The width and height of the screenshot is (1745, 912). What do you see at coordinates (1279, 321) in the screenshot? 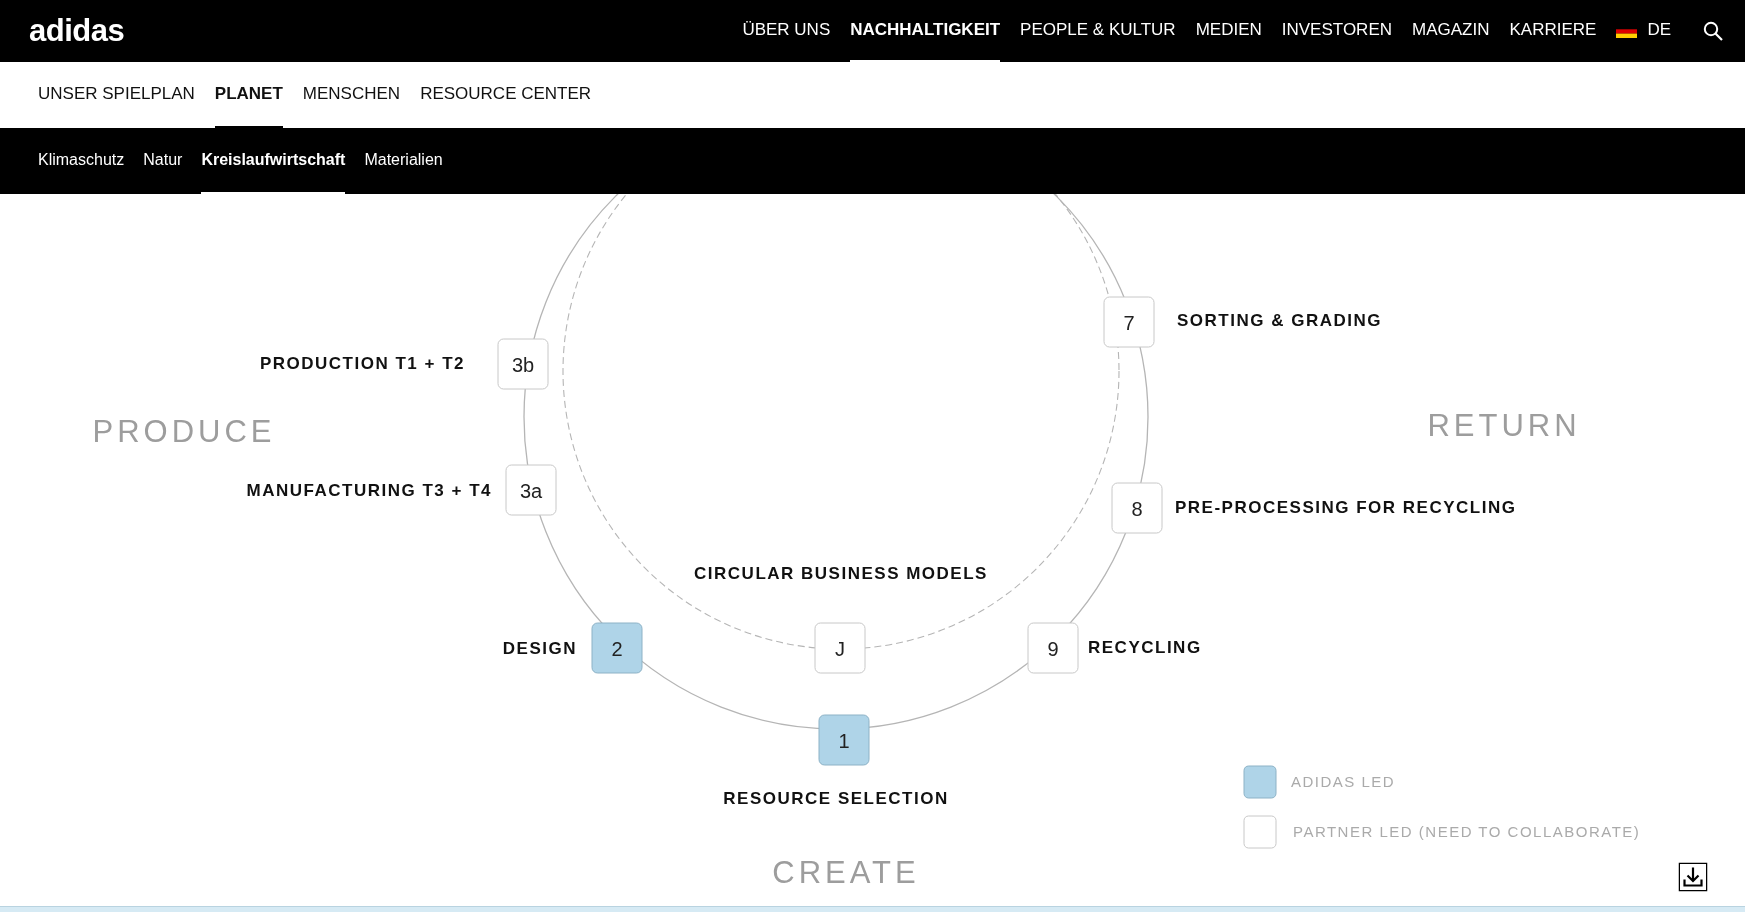
I see `step-label: SORTING & GRADING` at bounding box center [1279, 321].